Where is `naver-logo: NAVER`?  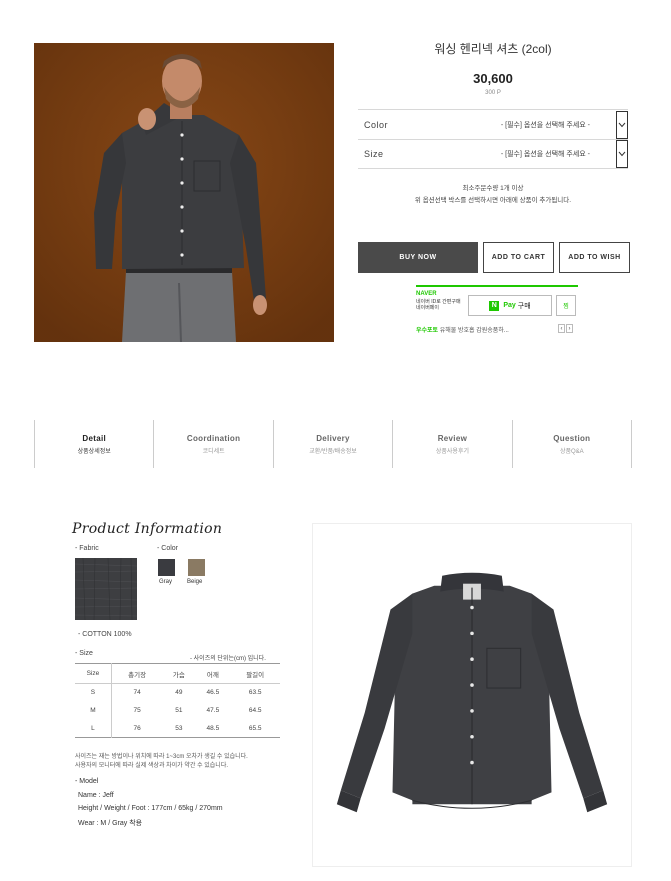
naver-logo: NAVER is located at coordinates (426, 294).